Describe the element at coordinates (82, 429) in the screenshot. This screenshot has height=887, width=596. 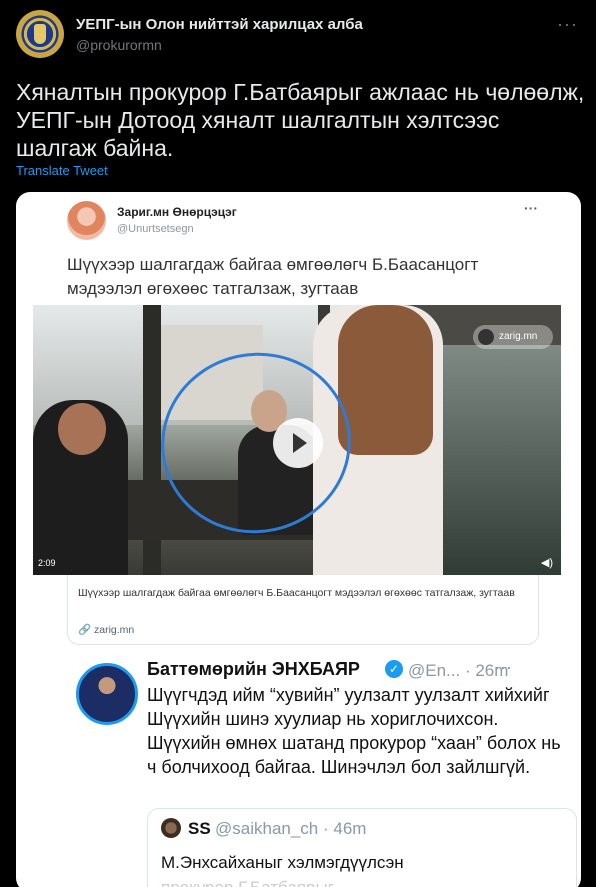
I see `video-person-left-head` at that location.